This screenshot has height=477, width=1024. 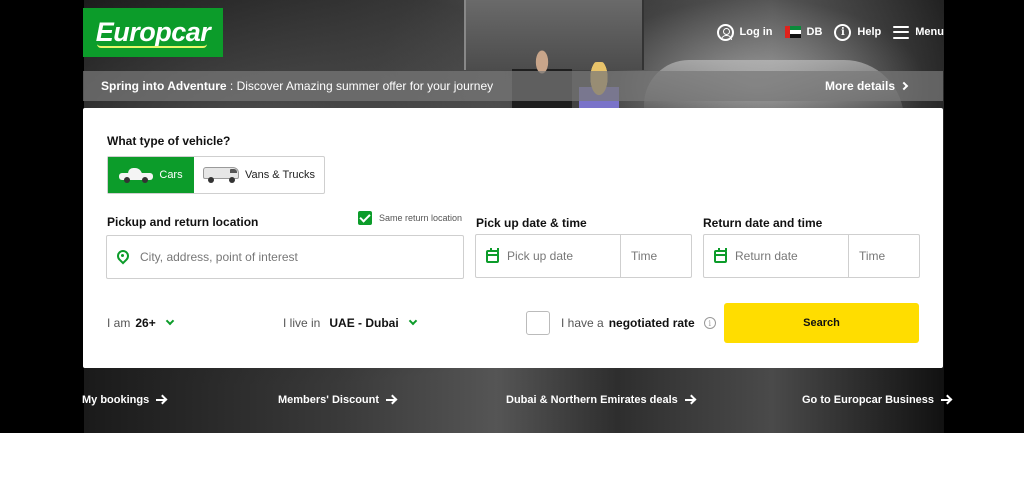 What do you see at coordinates (868, 400) in the screenshot?
I see `link-label: Go to Europcar Business` at bounding box center [868, 400].